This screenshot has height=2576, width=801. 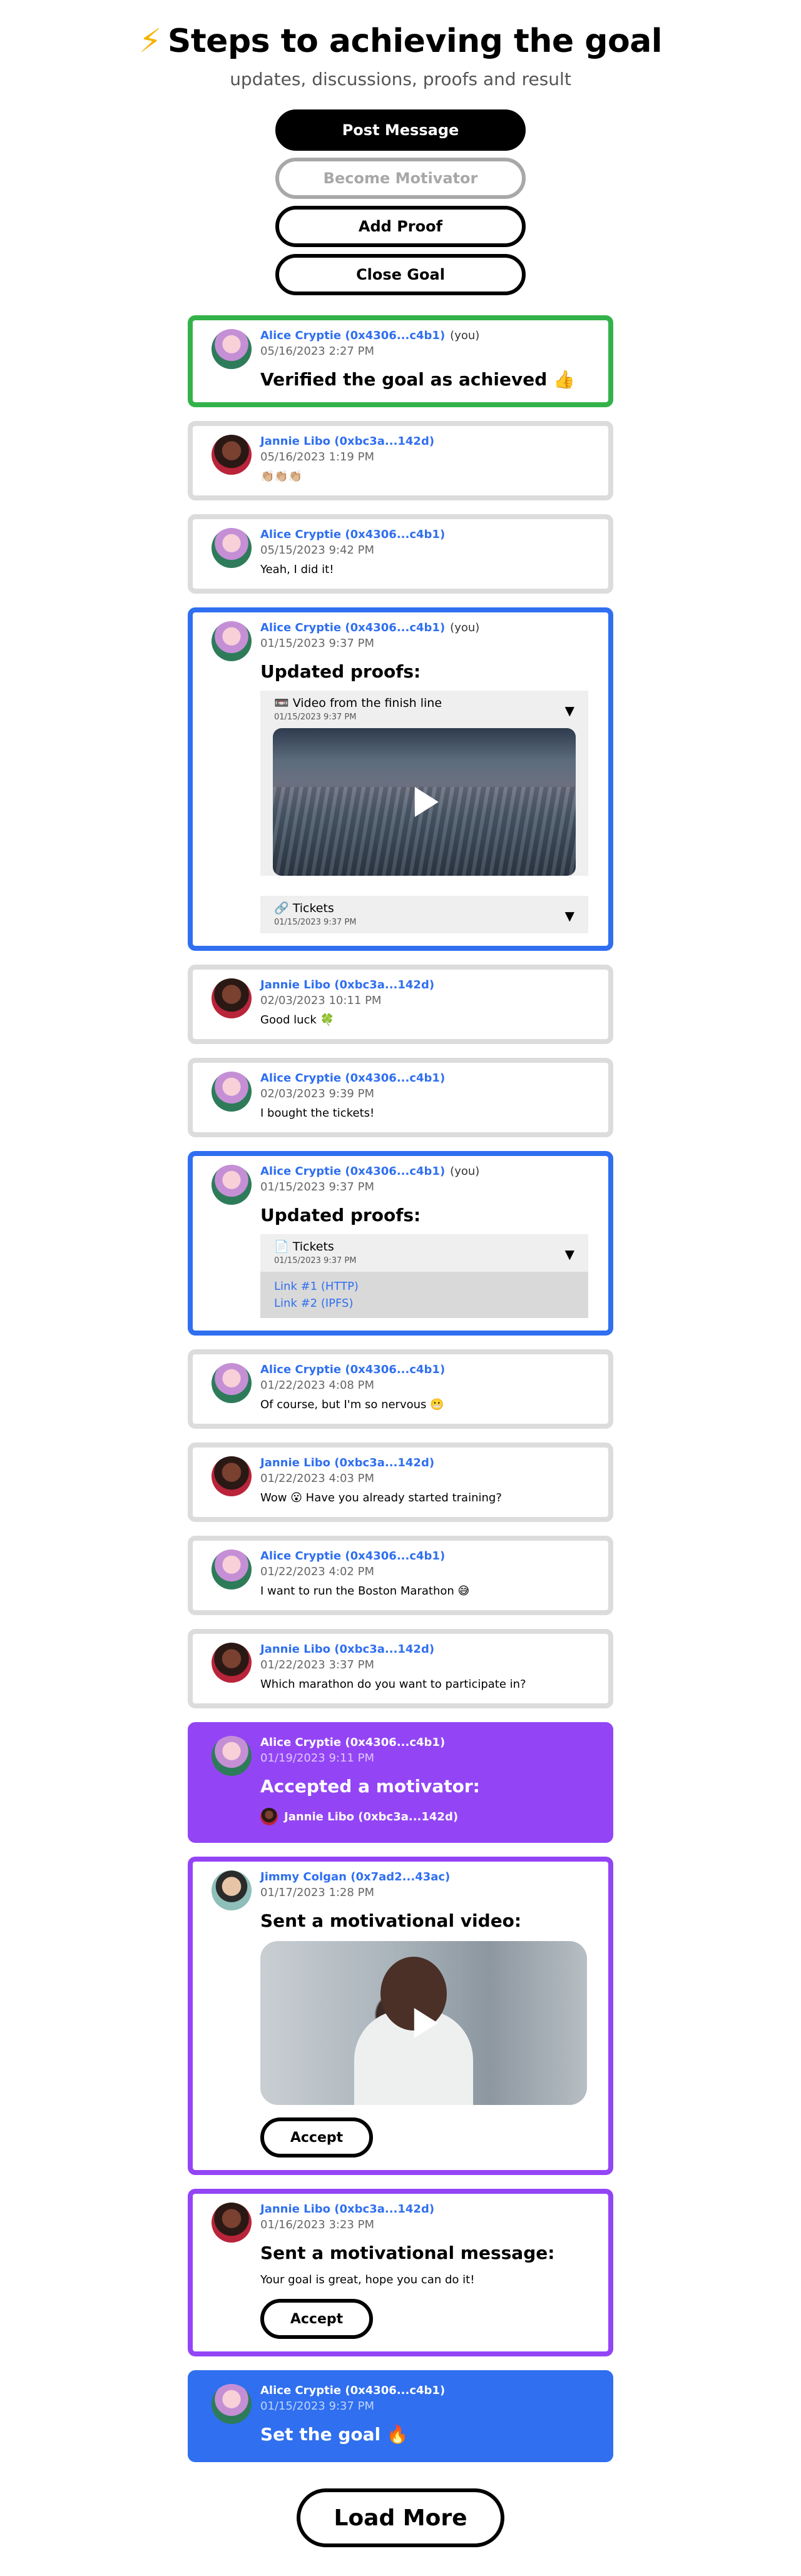 I want to click on proof-header: 📄 Tickets 01/15/2023 9:37 PM ▼, so click(x=424, y=1253).